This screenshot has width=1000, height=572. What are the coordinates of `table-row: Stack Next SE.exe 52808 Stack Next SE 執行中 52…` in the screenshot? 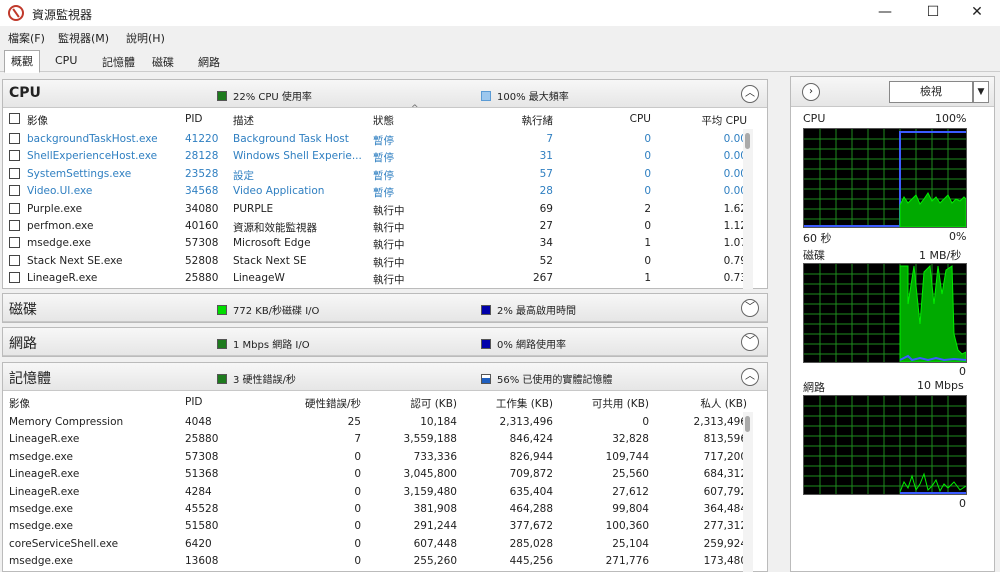 It's located at (375, 261).